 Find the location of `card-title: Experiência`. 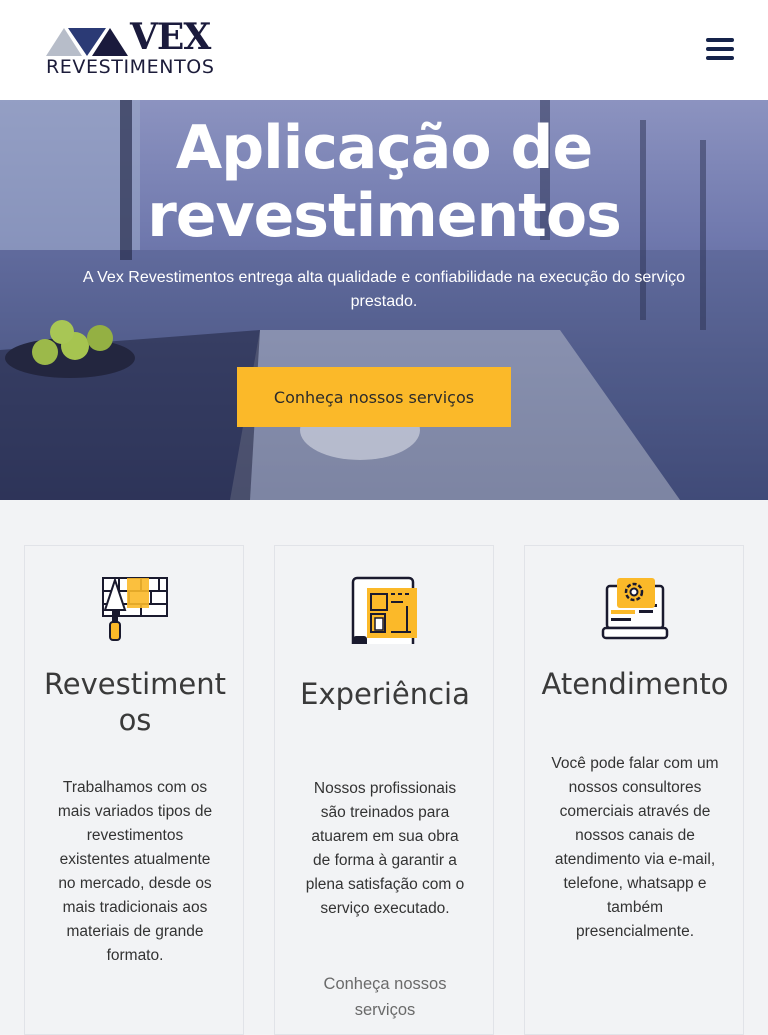

card-title: Experiência is located at coordinates (385, 694).